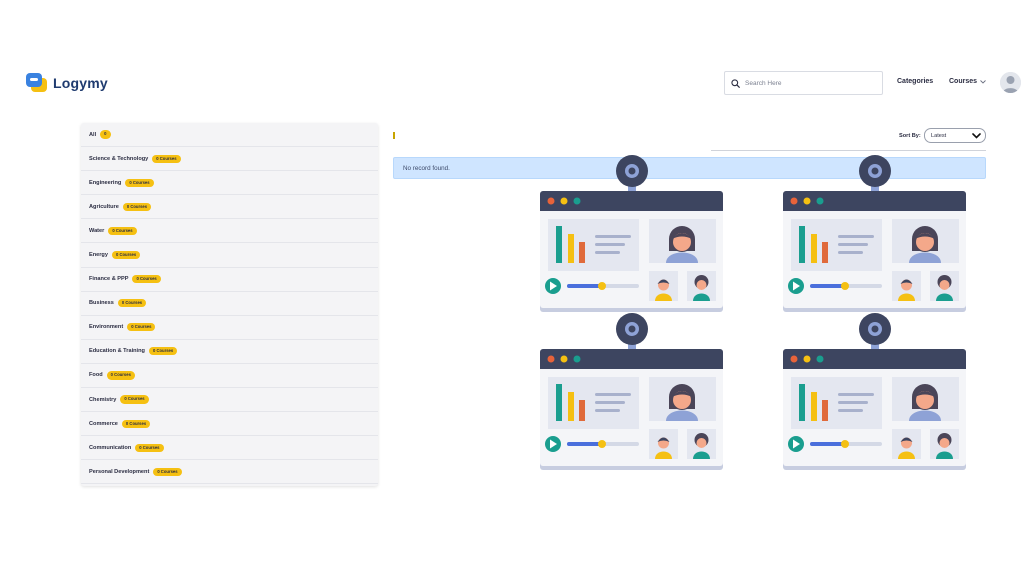 The height and width of the screenshot is (576, 1024). I want to click on category-label: Engineering, so click(105, 182).